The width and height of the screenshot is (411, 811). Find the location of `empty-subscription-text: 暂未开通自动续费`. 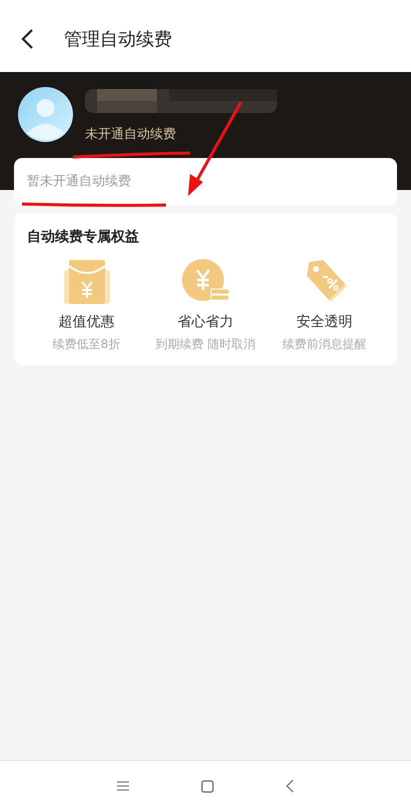

empty-subscription-text: 暂未开通自动续费 is located at coordinates (79, 182).